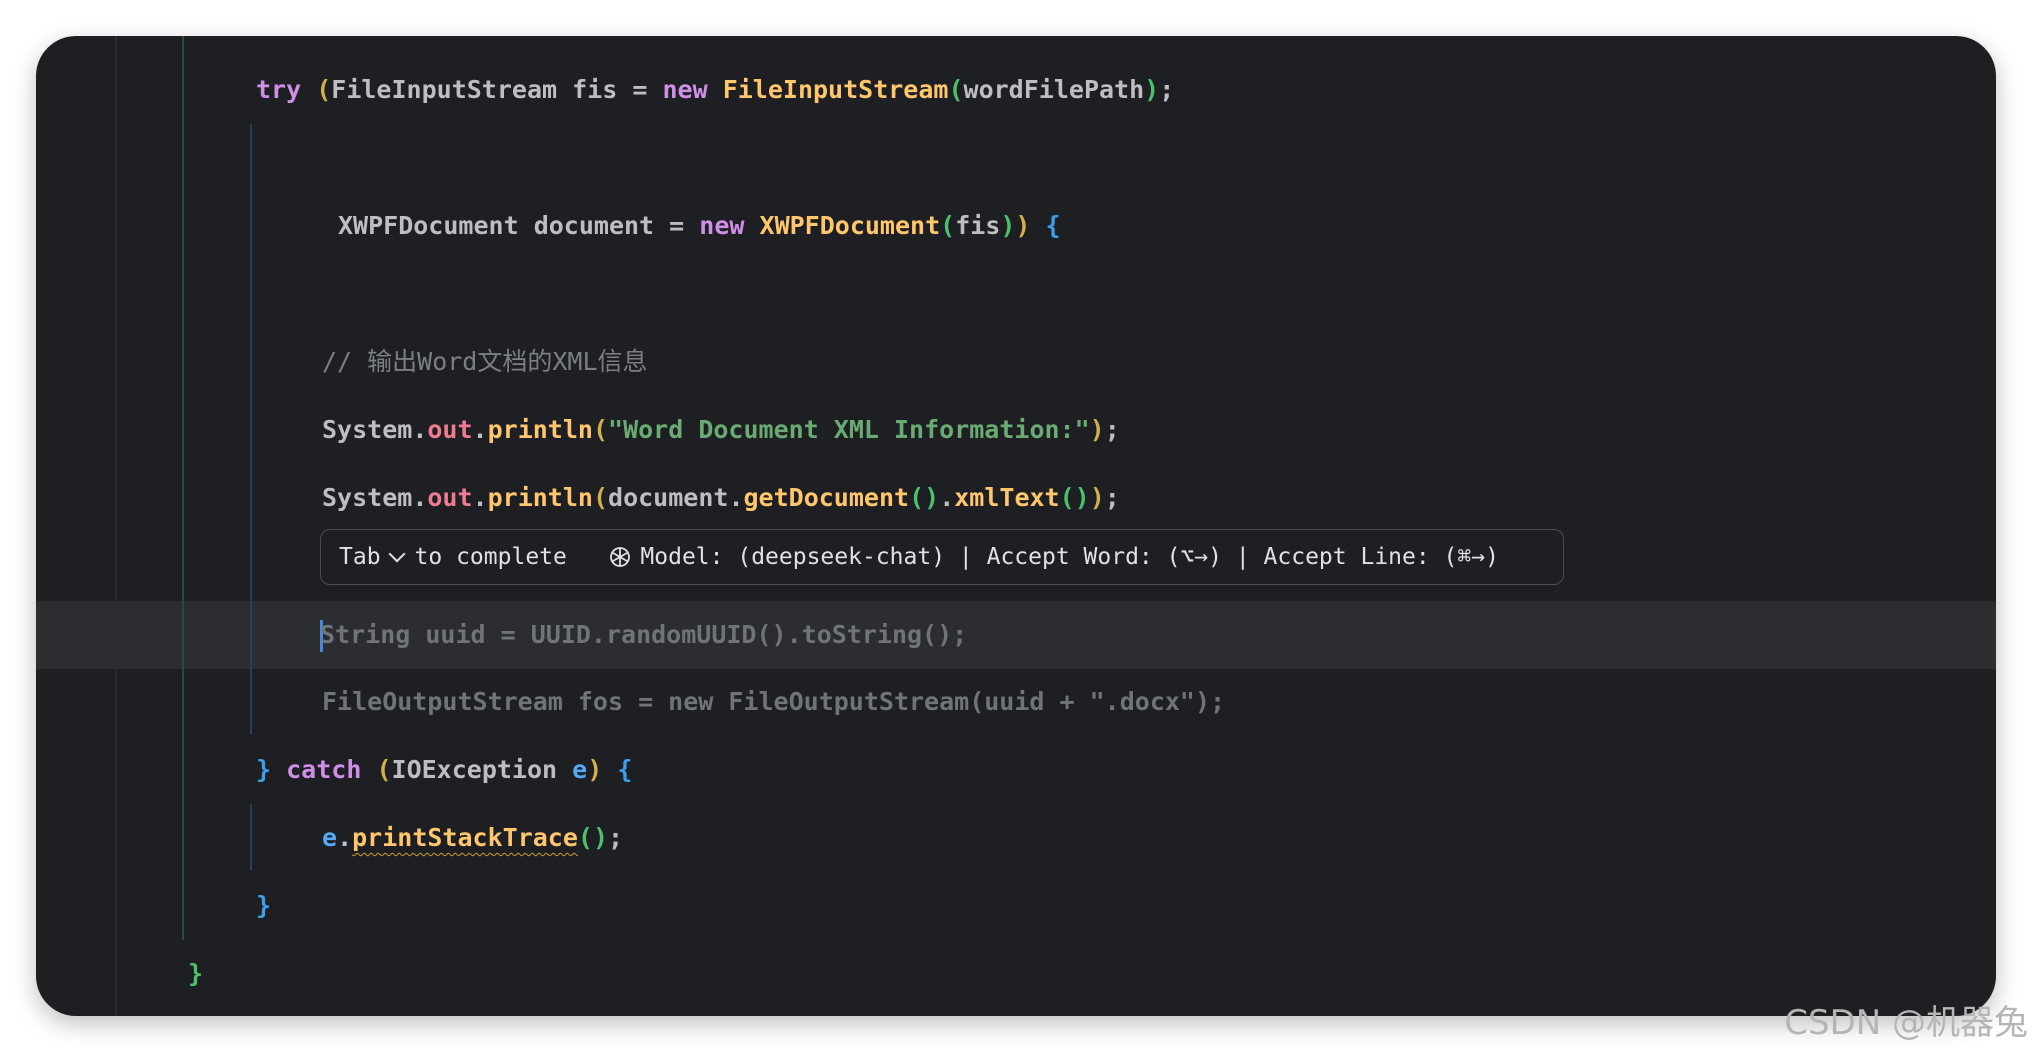 This screenshot has width=2032, height=1052. I want to click on code-line-close-catch: }, so click(1016, 906).